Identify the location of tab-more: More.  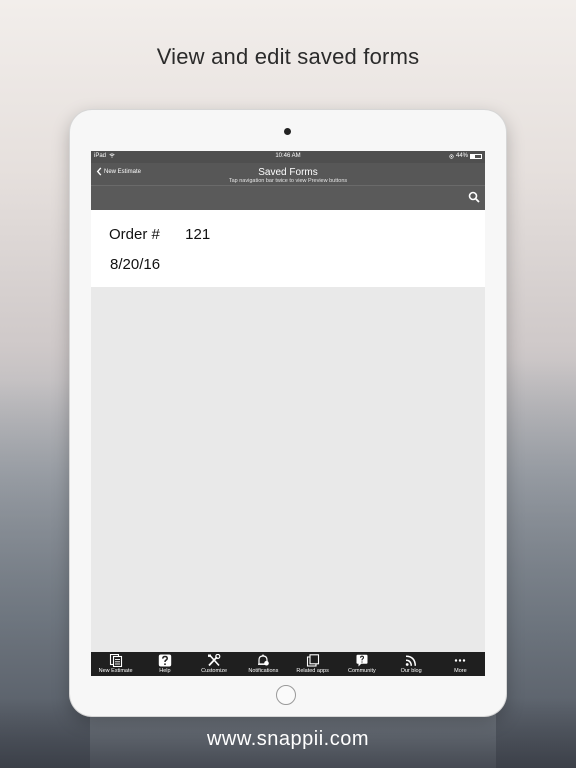
(460, 664).